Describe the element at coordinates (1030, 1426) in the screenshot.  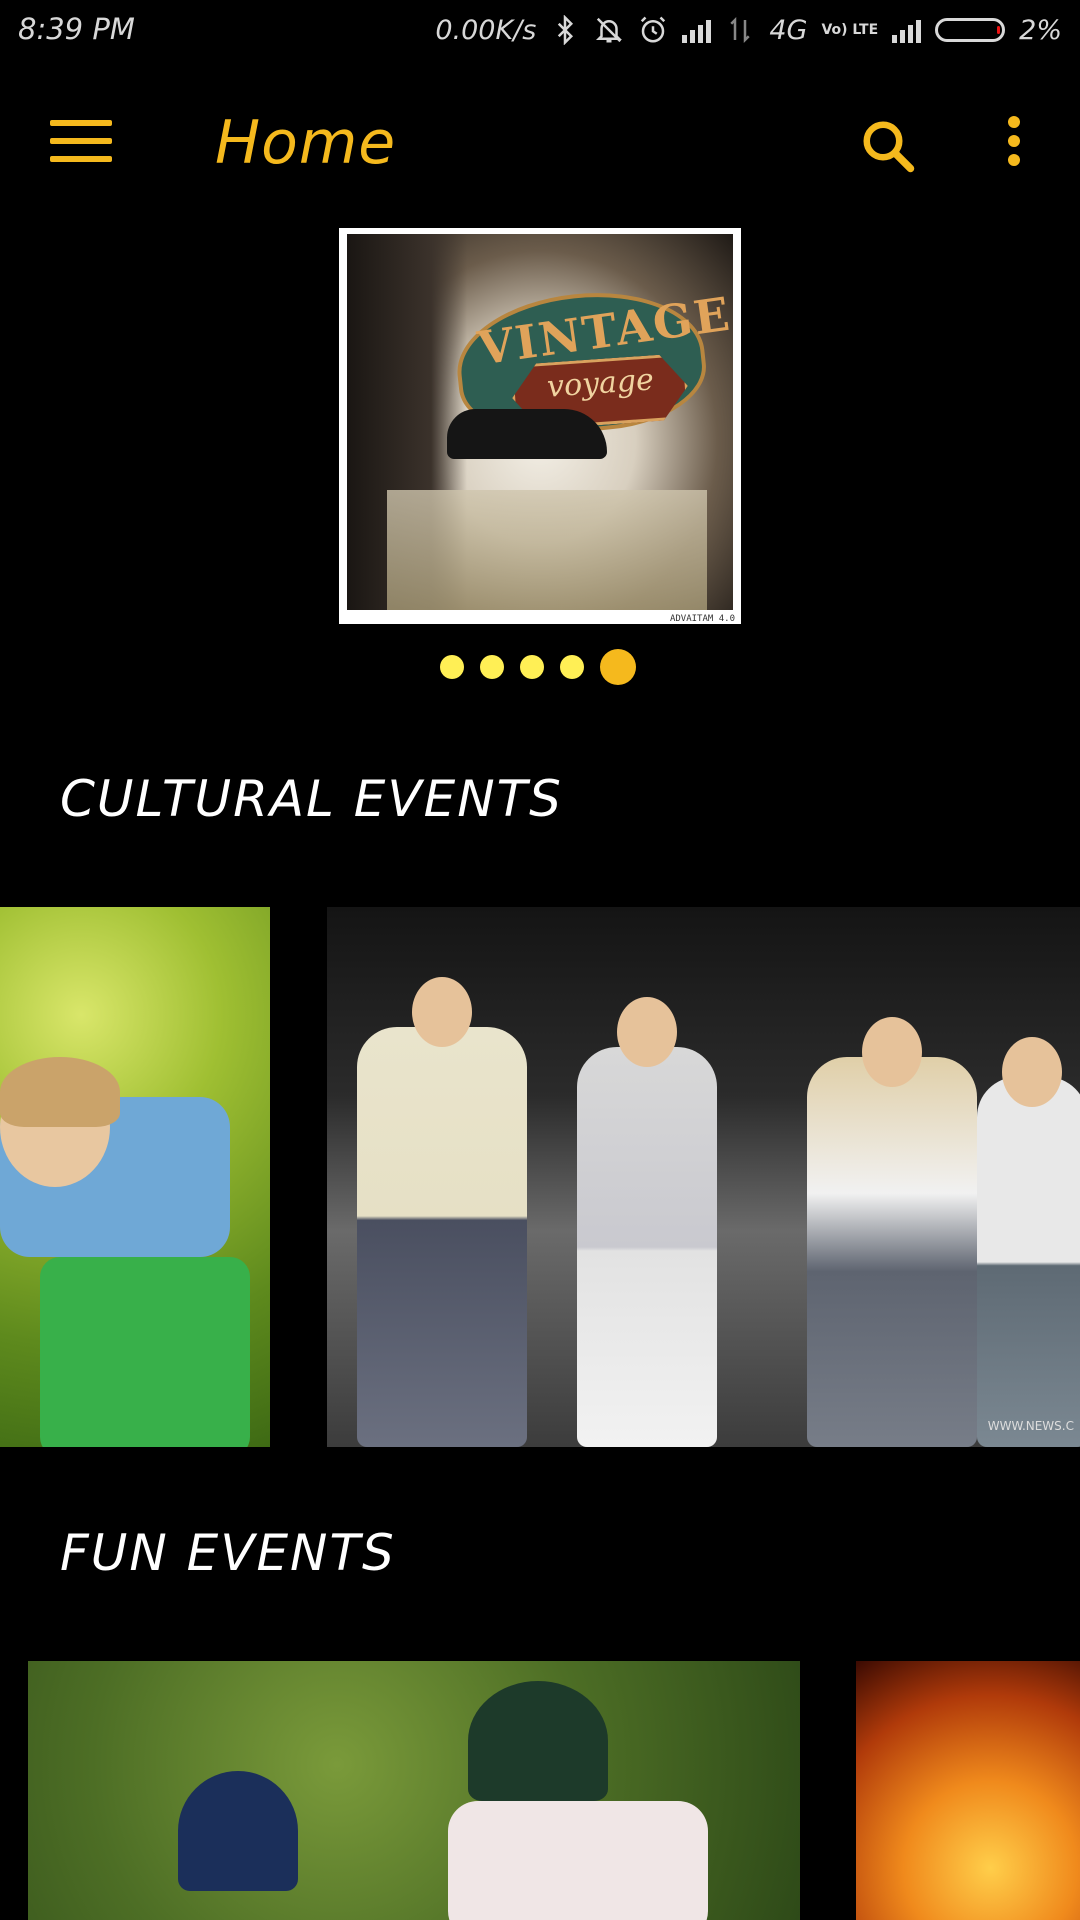
I see `photo-watermark: WWW.NEWS.C` at that location.